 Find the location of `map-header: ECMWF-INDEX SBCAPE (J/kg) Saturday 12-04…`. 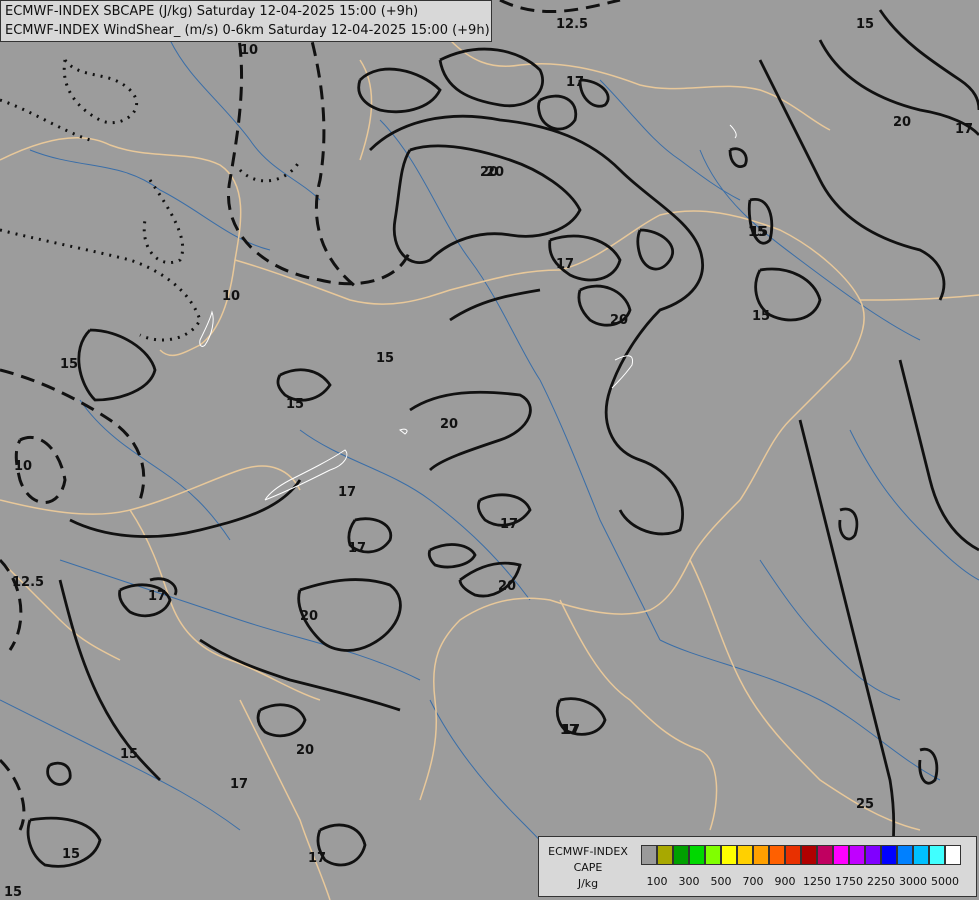

map-header: ECMWF-INDEX SBCAPE (J/kg) Saturday 12-04… is located at coordinates (246, 21).